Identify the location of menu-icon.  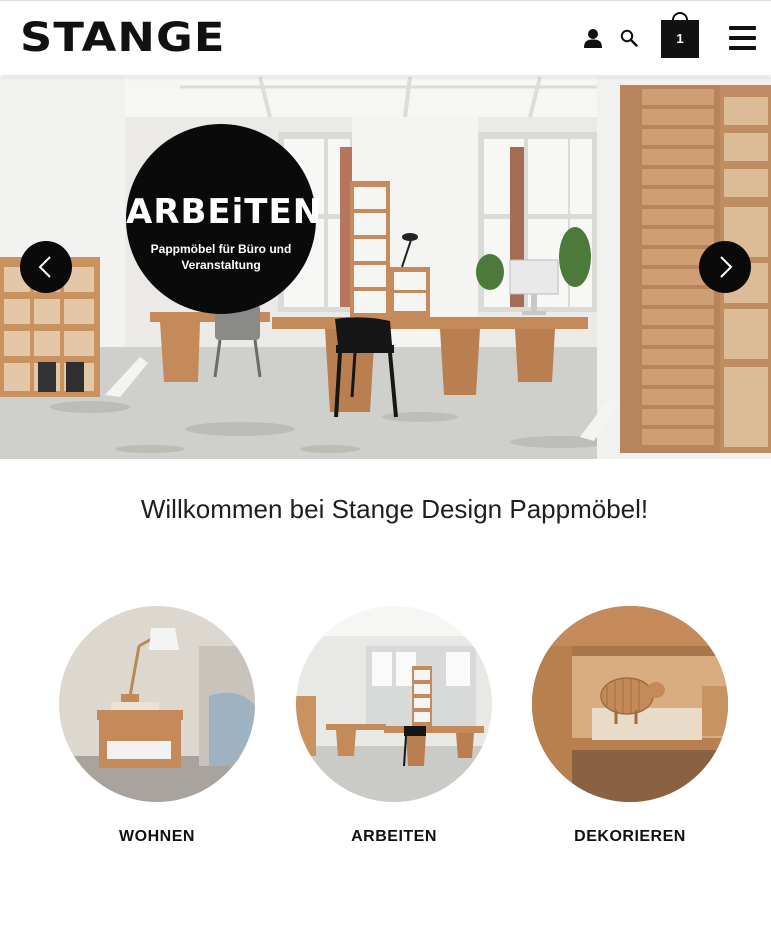
(742, 38).